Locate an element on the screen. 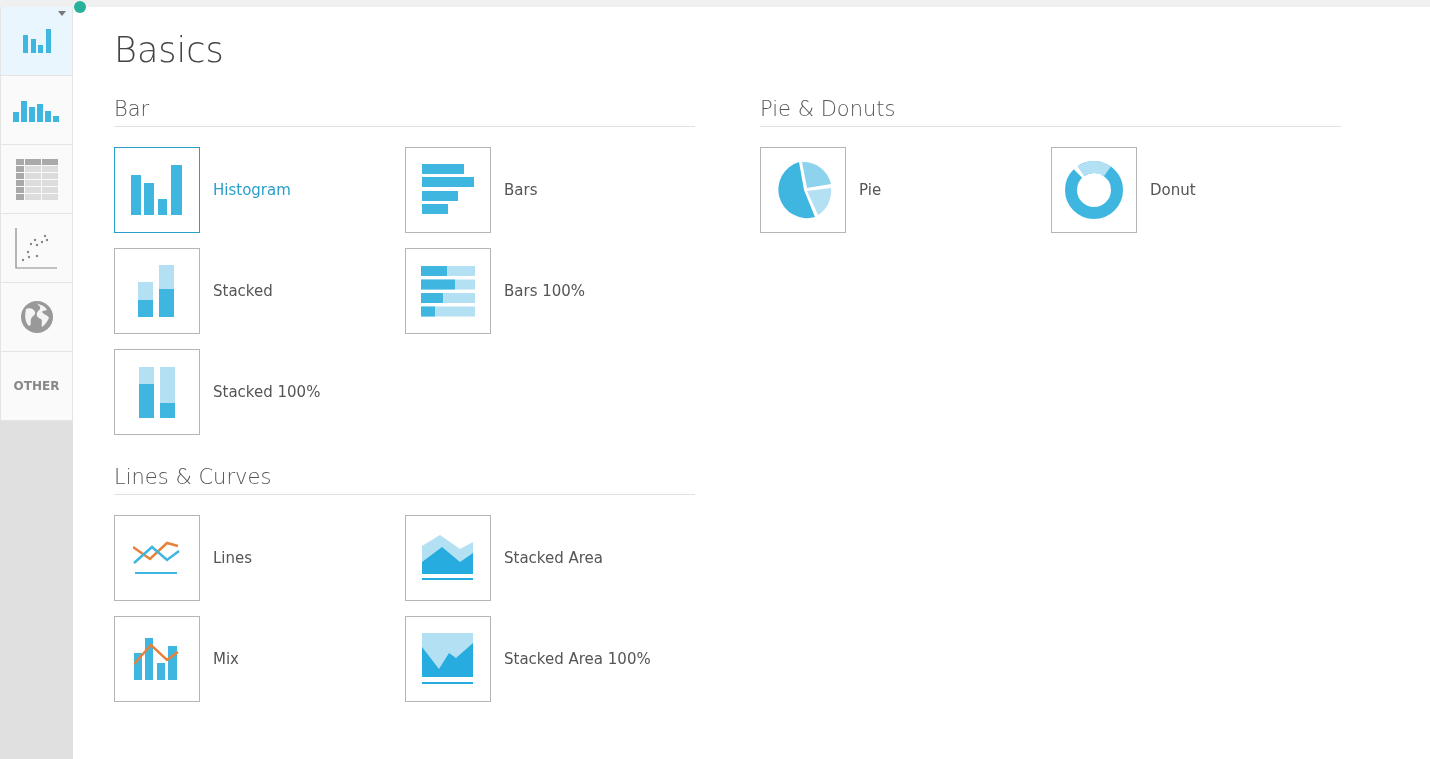 The height and width of the screenshot is (759, 1430). chart-type-option: Stacked Area 100% is located at coordinates (550, 659).